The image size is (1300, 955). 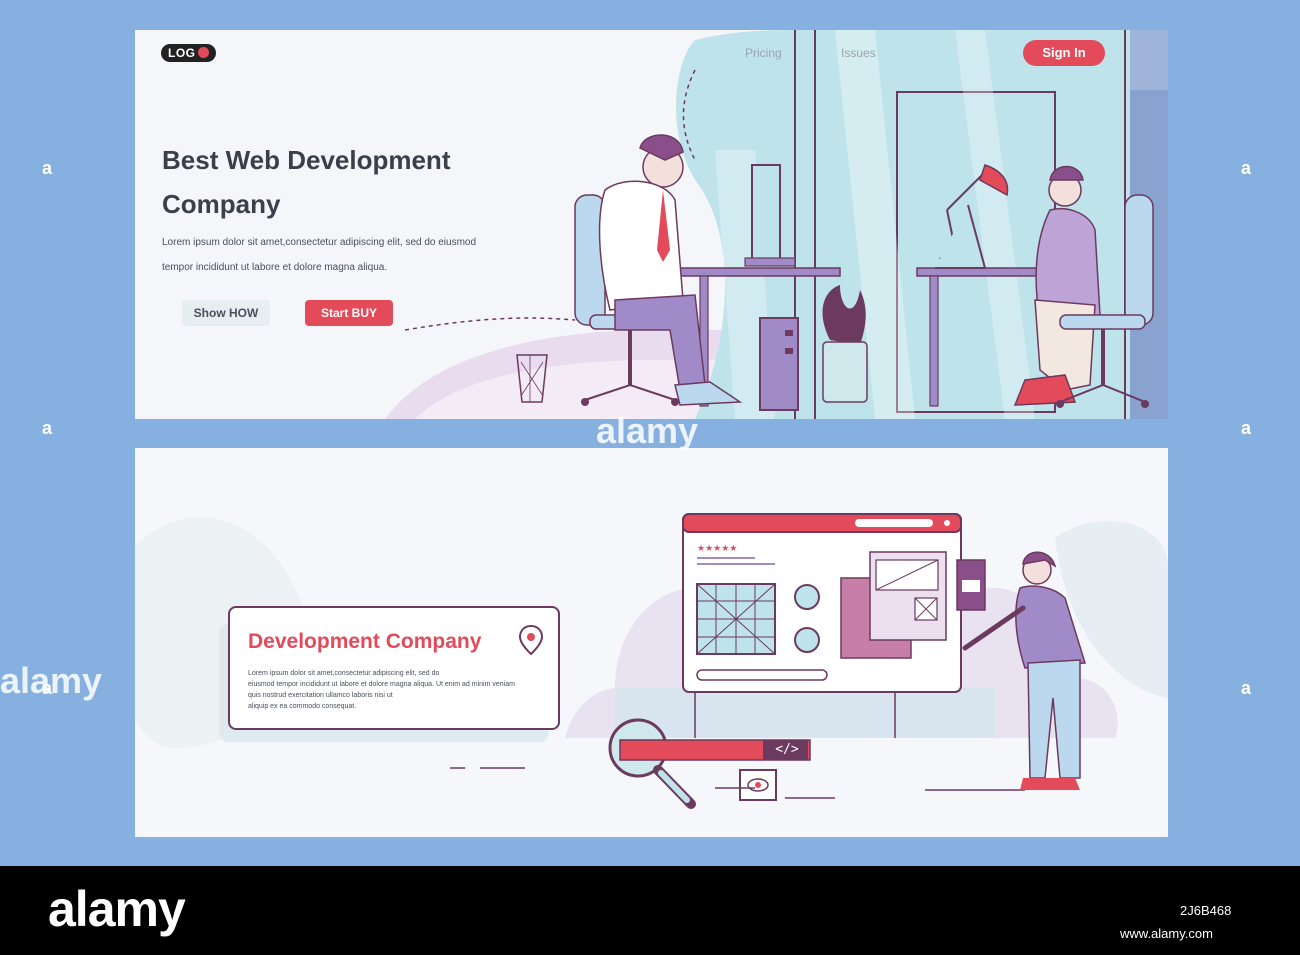 What do you see at coordinates (1064, 53) in the screenshot?
I see `sign-in-button: Sign In` at bounding box center [1064, 53].